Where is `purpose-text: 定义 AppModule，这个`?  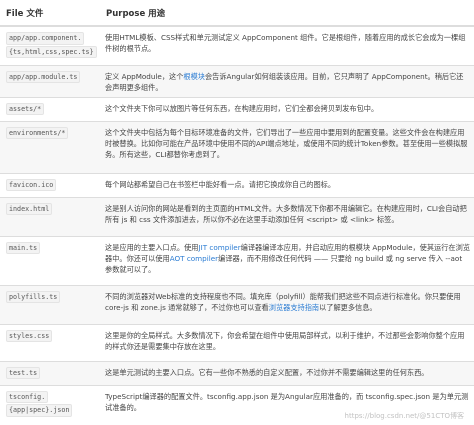
purpose-text: 定义 AppModule，这个 is located at coordinates (144, 76).